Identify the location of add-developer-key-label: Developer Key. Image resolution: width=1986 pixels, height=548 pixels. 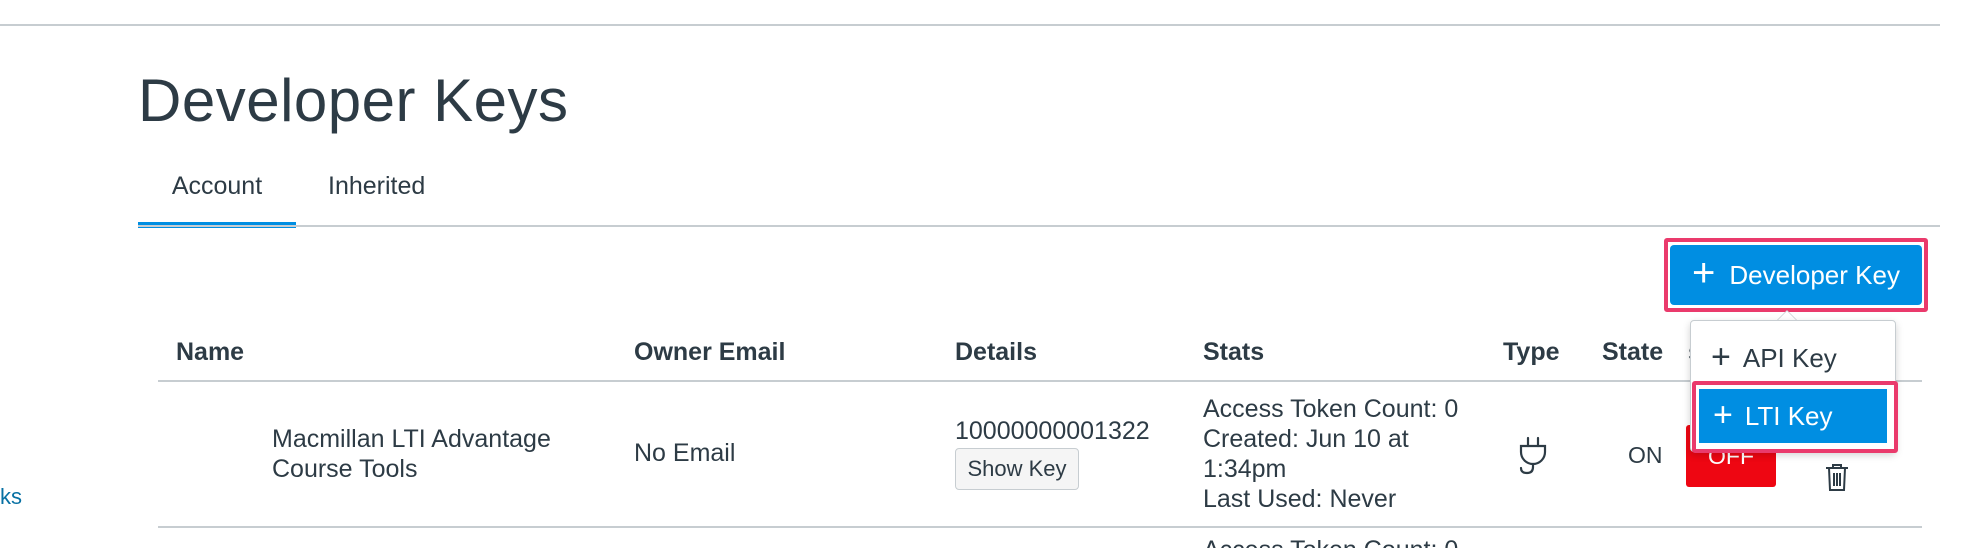
(1814, 274).